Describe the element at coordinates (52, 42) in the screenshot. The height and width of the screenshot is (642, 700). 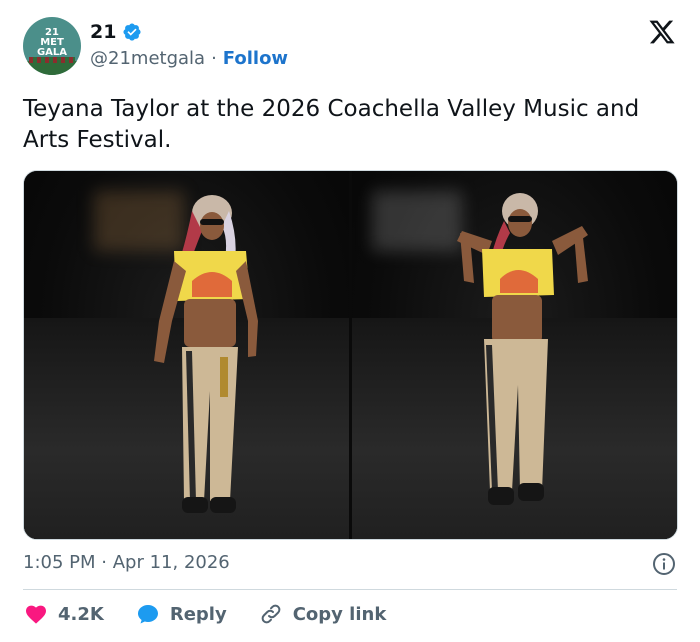
I see `avatar-text: 21 MET GALA` at that location.